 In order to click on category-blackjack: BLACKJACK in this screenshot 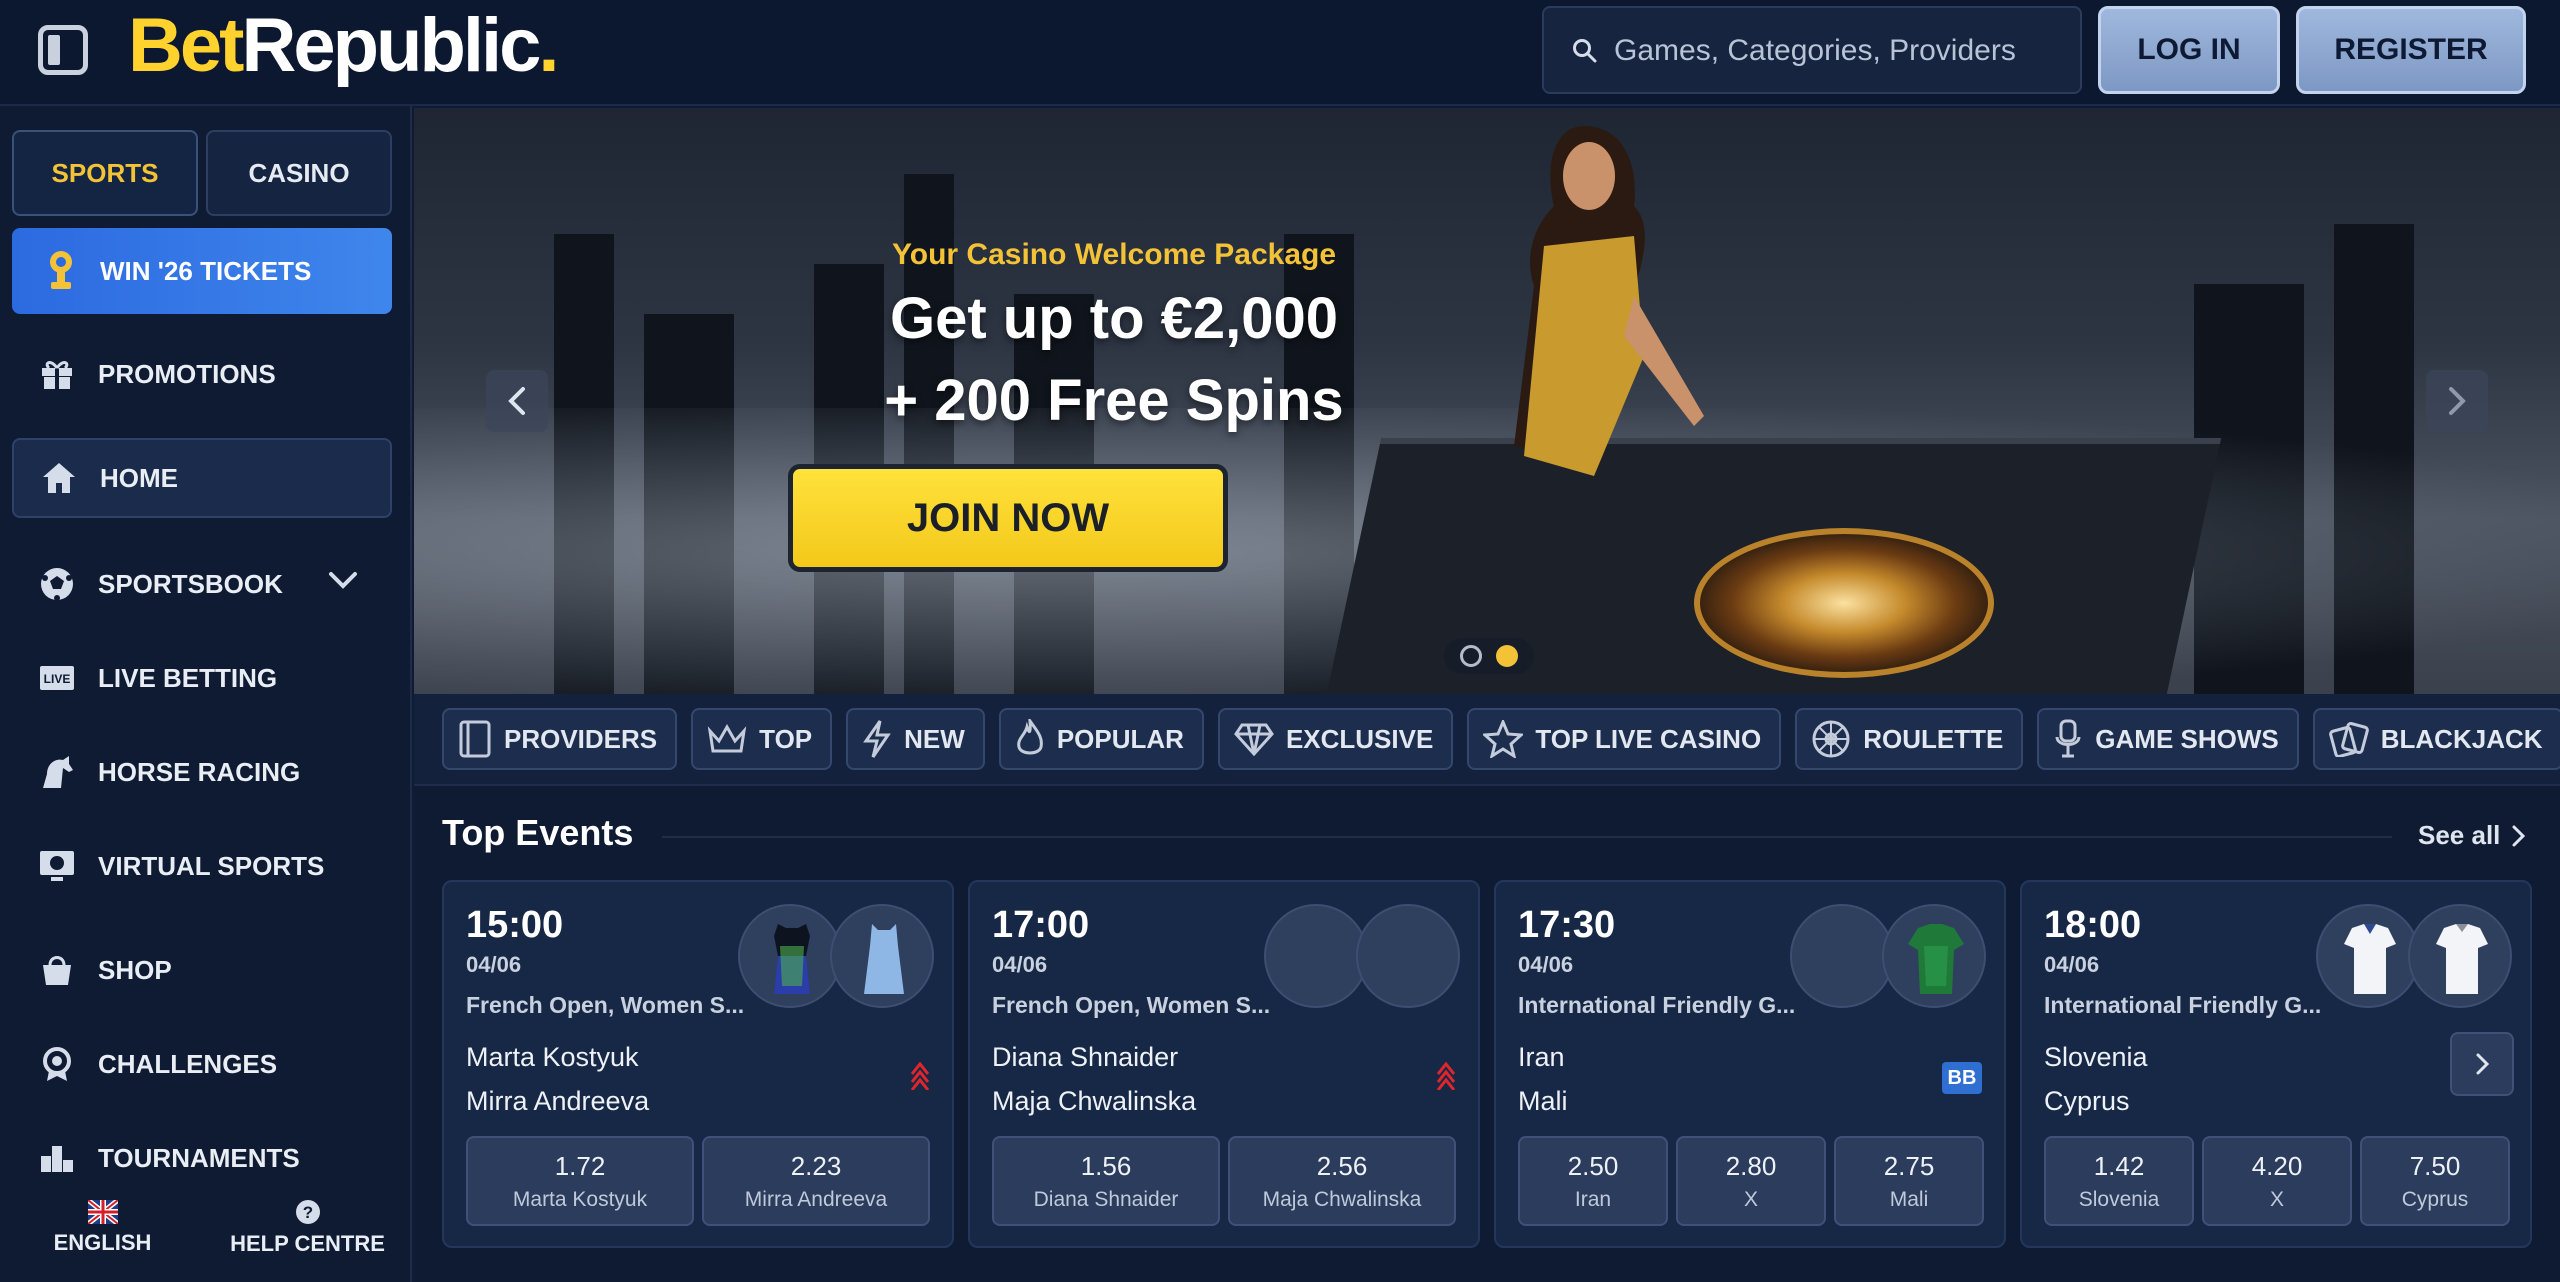, I will do `click(2436, 739)`.